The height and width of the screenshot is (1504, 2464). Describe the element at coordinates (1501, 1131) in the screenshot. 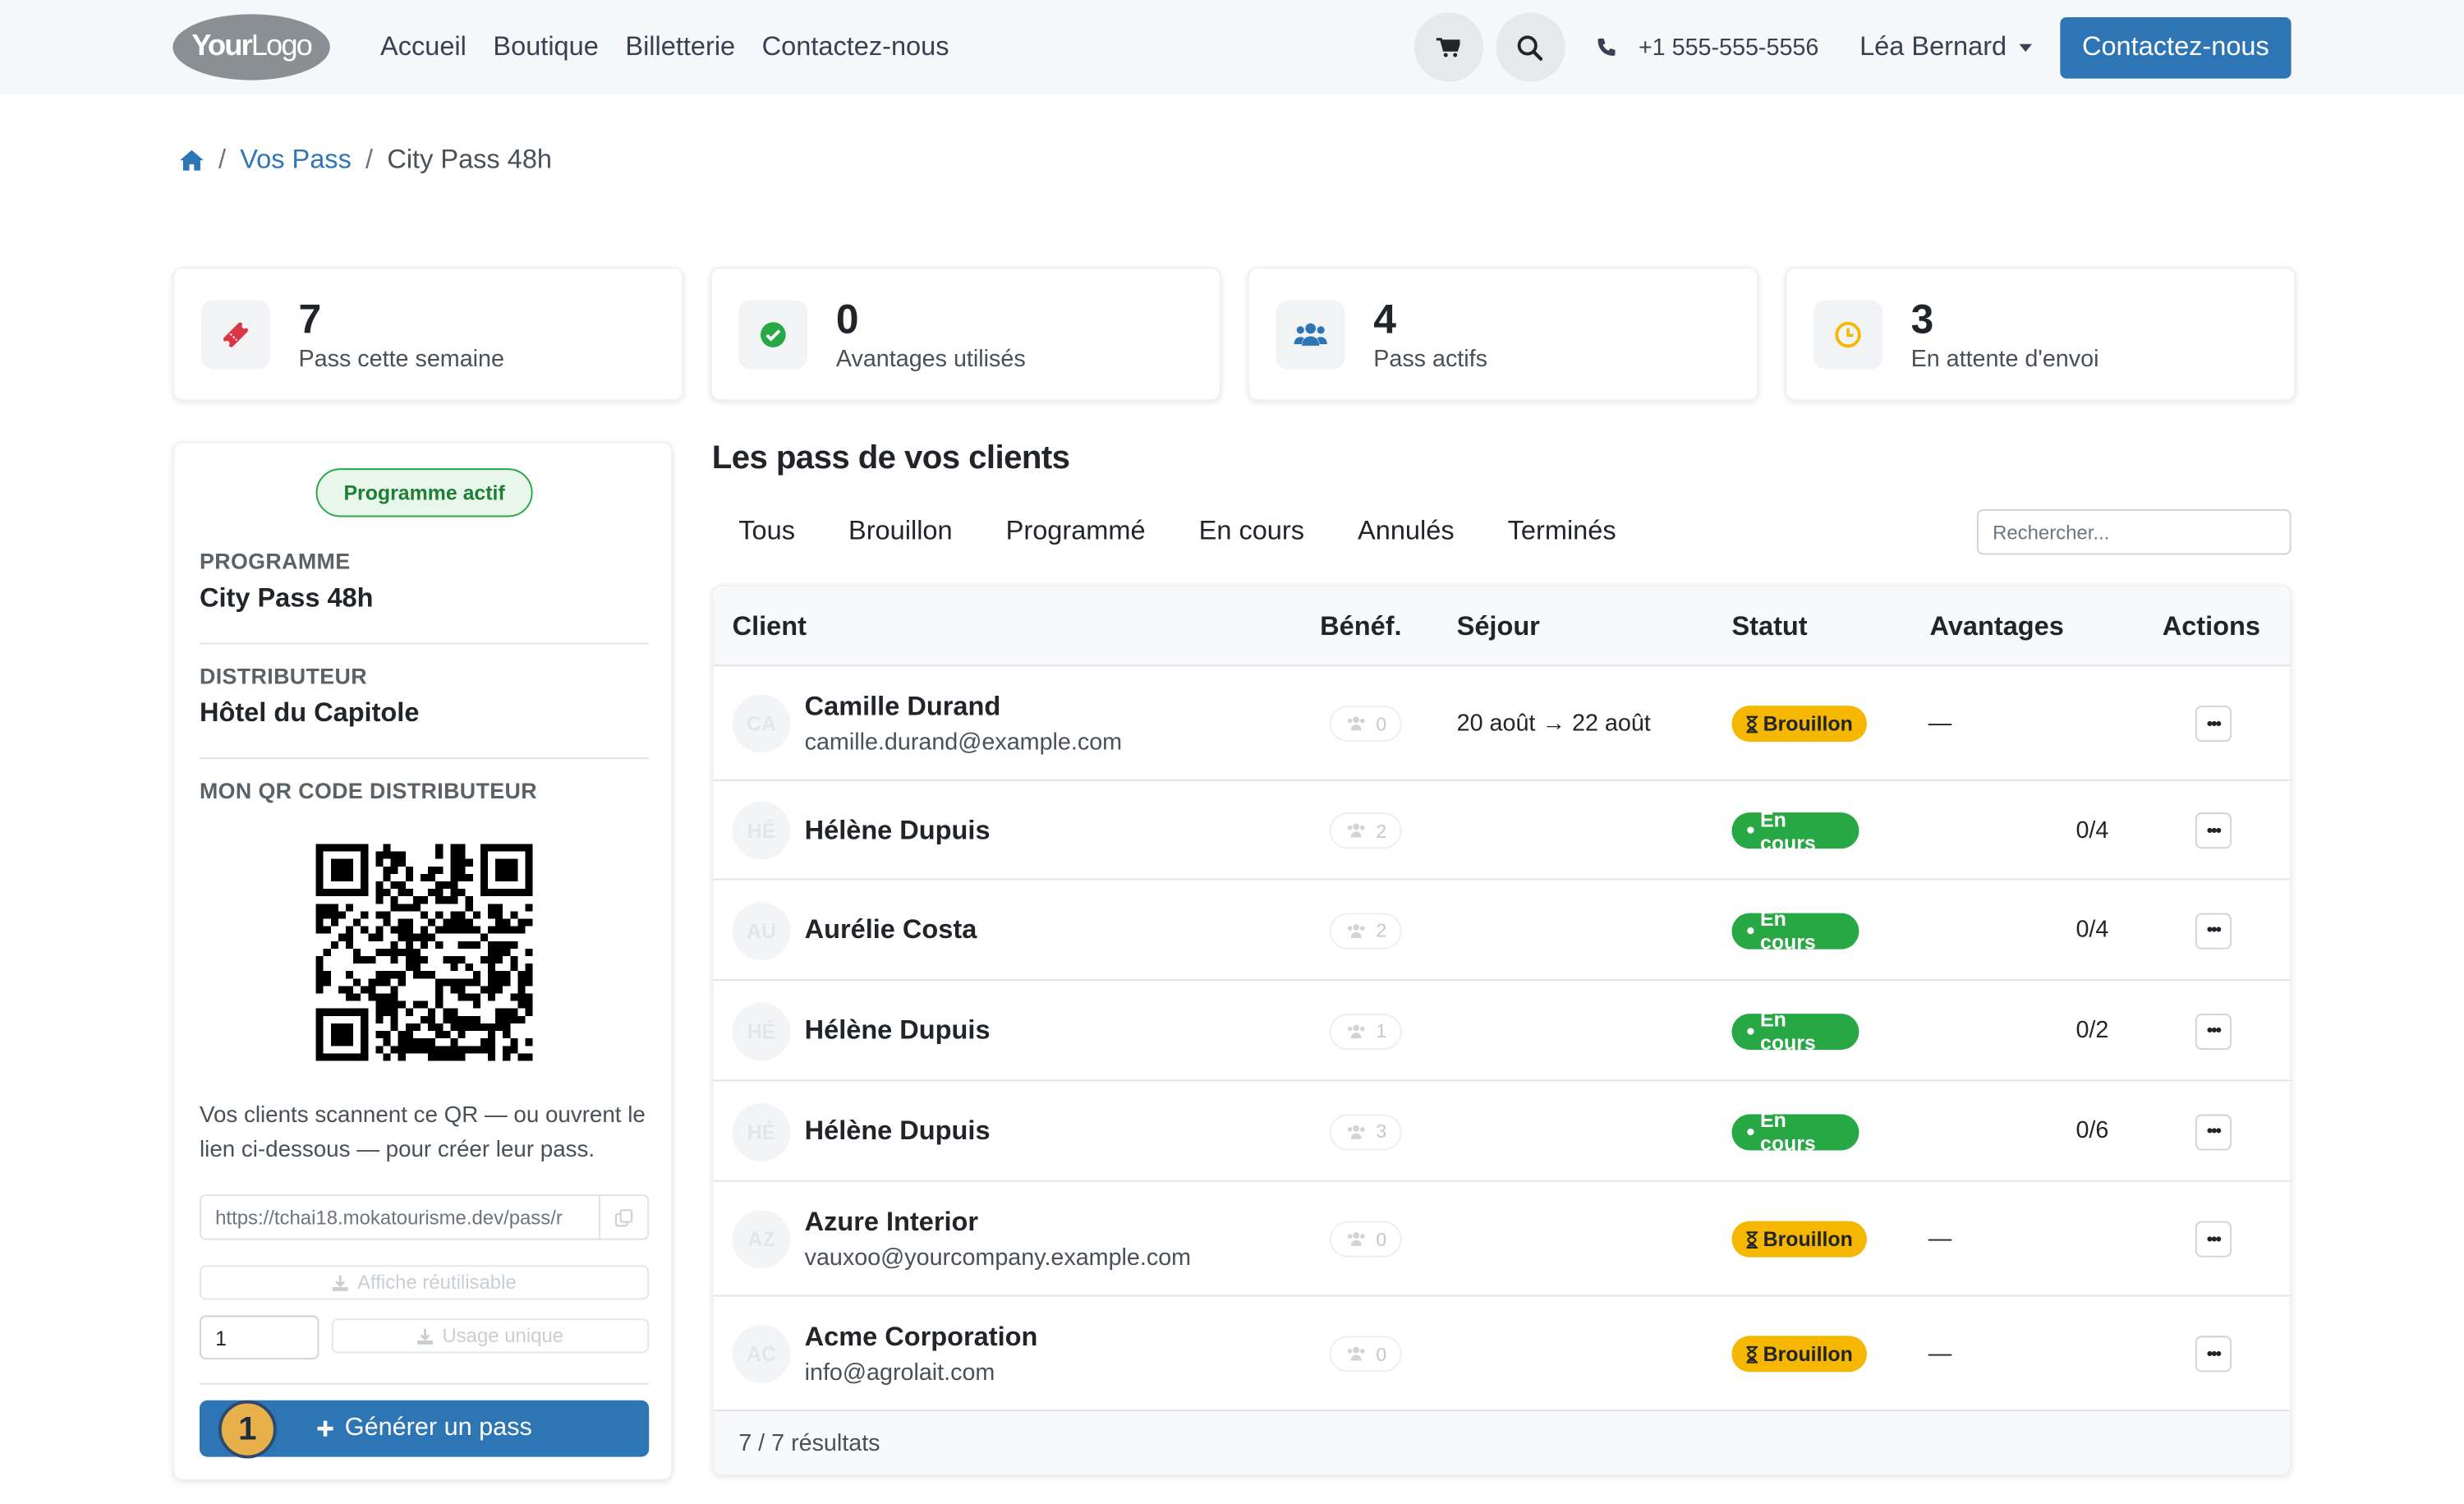

I see `table-row: HÉ Hélène Dupuis 3 ● En cours 0/6 •••` at that location.